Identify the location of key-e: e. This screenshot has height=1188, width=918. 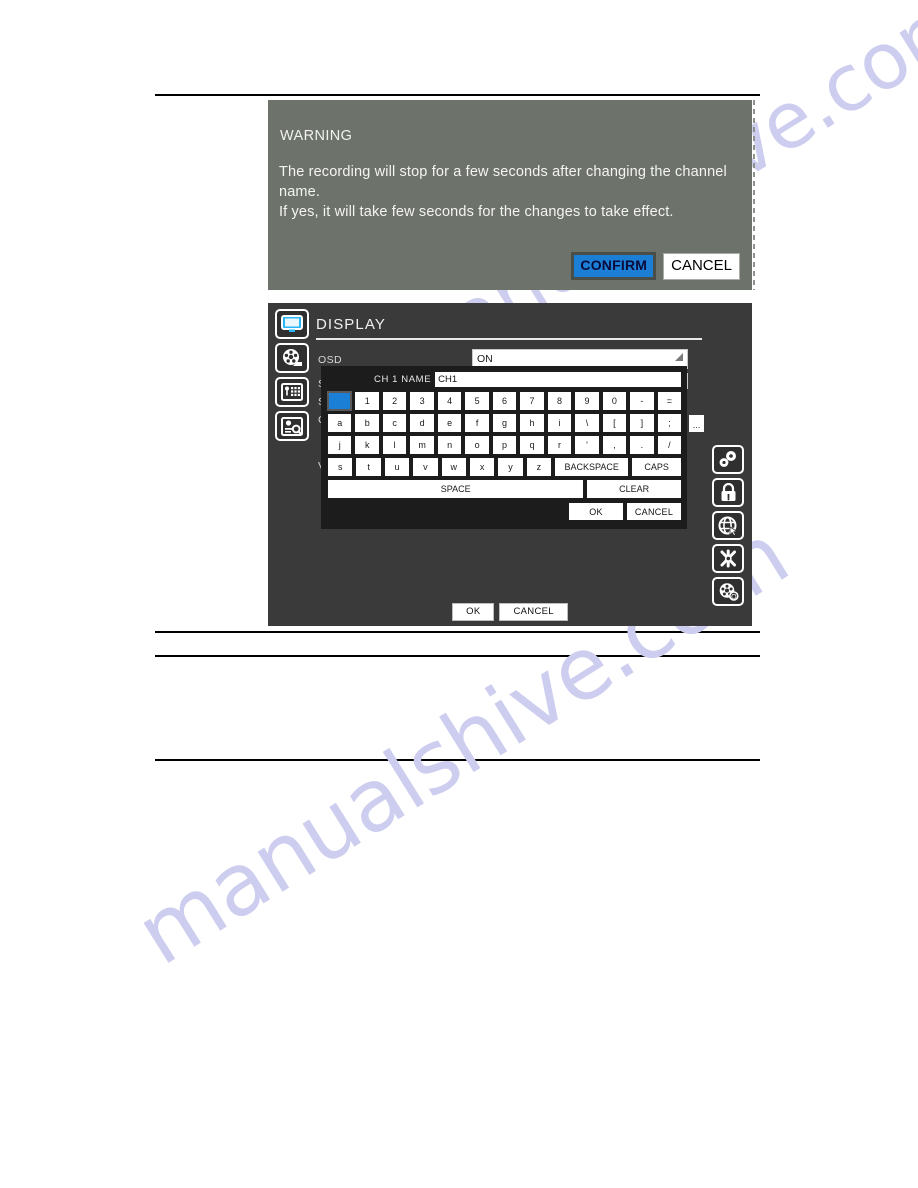
(449, 423).